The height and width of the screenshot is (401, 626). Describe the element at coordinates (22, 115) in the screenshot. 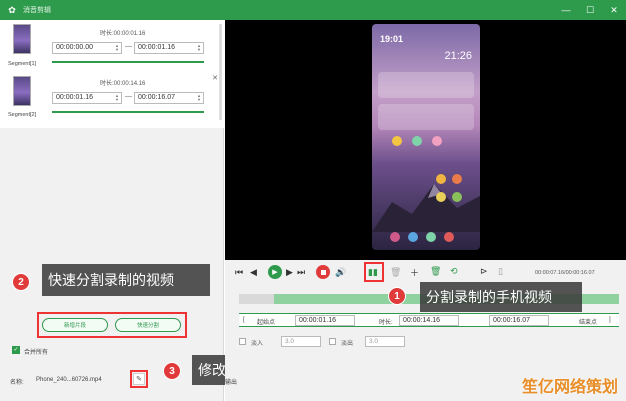

I see `segment-label: Segment[2]` at that location.